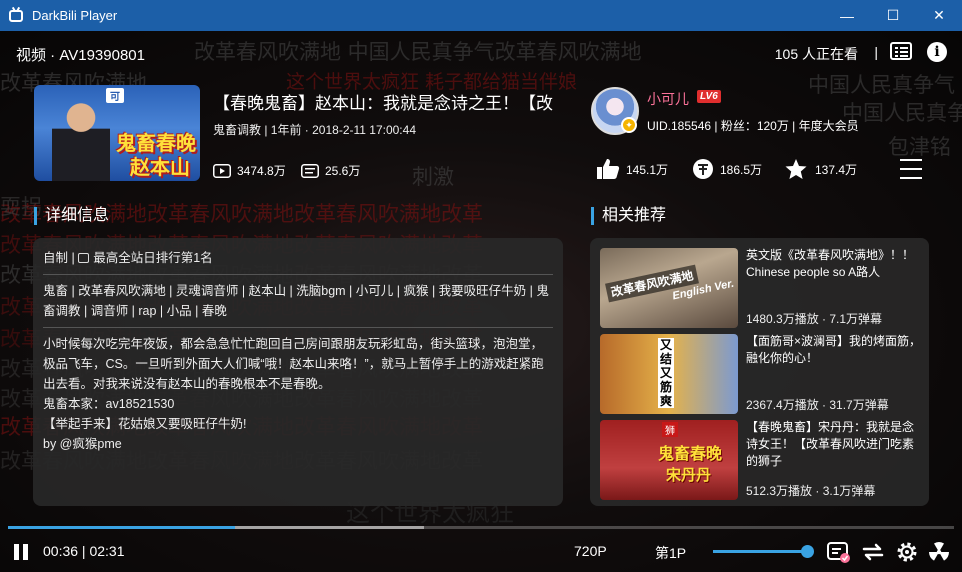  I want to click on video-thumbnail: 可 鬼畜春晚 赵本山, so click(117, 133).